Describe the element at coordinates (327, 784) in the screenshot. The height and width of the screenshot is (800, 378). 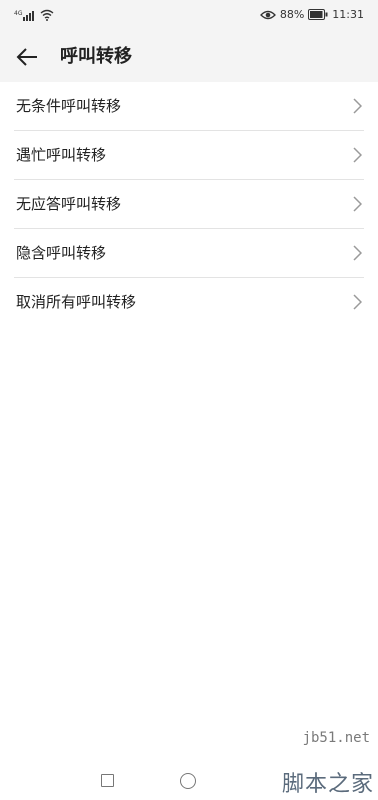
I see `watermark-logo: 脚本之家` at that location.